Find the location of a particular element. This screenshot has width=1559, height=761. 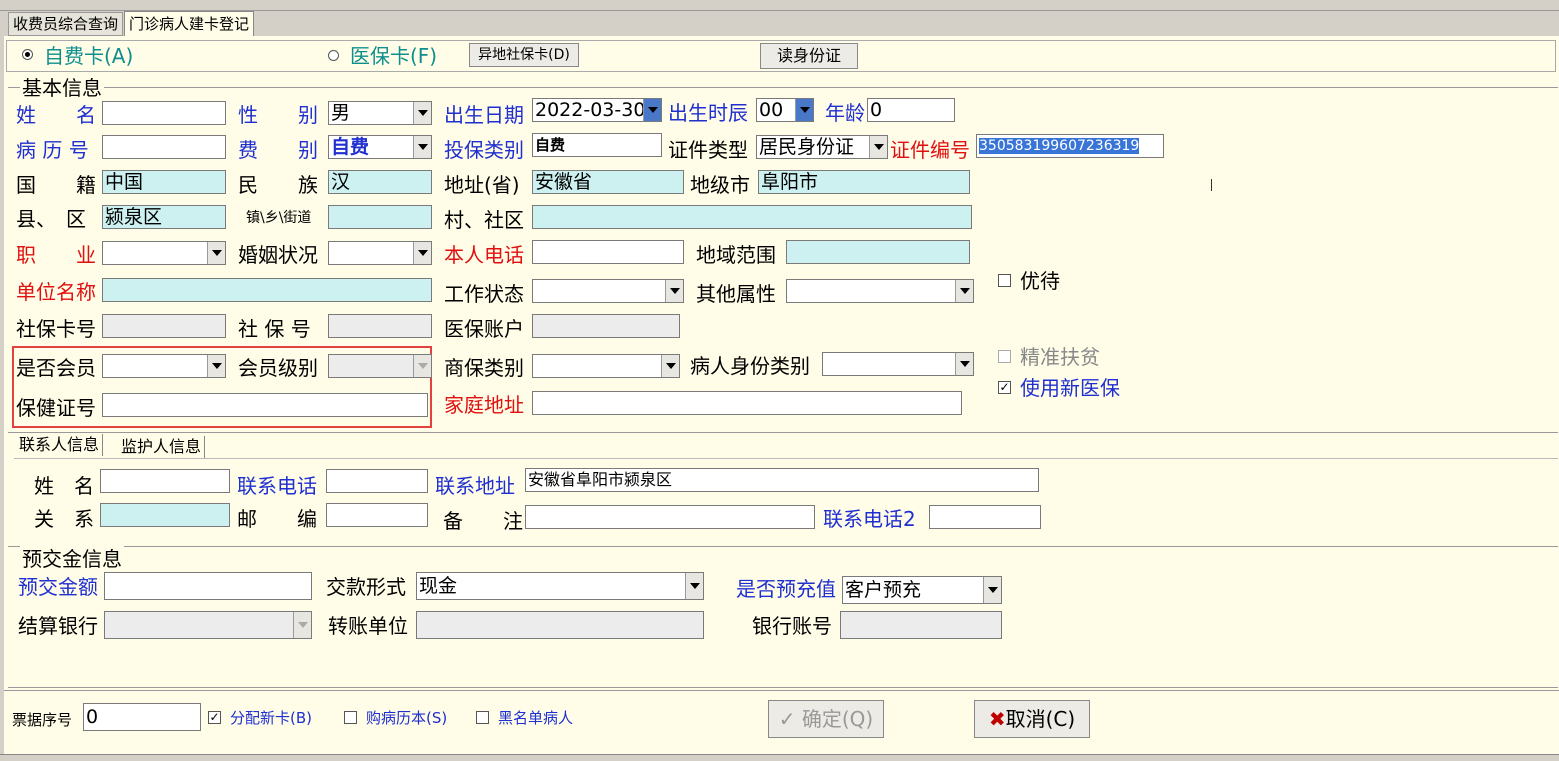

tab-outpatient-register: 门诊病人建卡登记 is located at coordinates (189, 23).